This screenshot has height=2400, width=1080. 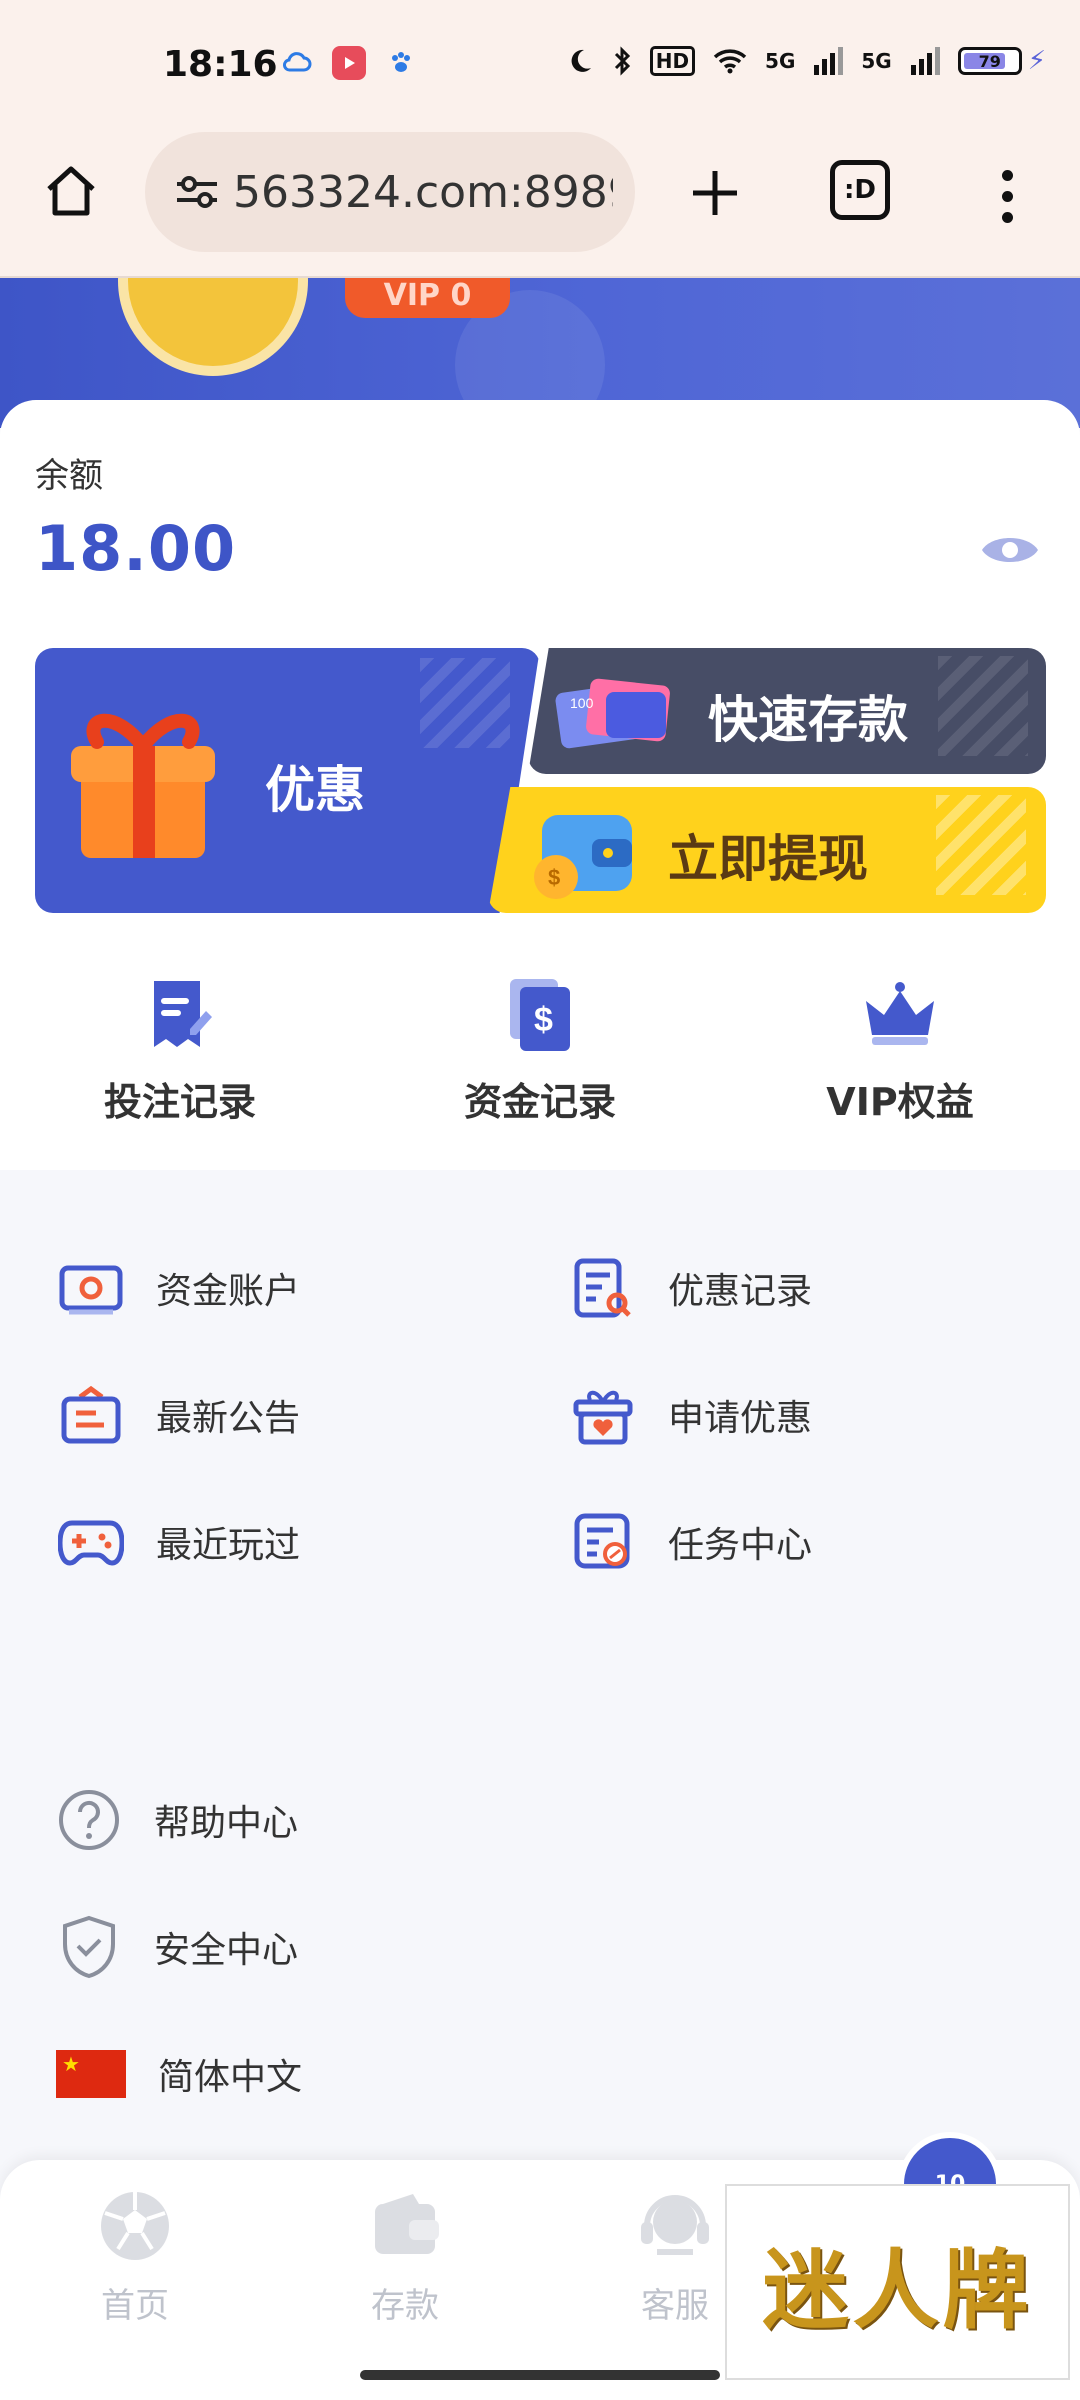 I want to click on promotions-button: 优惠, so click(x=287, y=780).